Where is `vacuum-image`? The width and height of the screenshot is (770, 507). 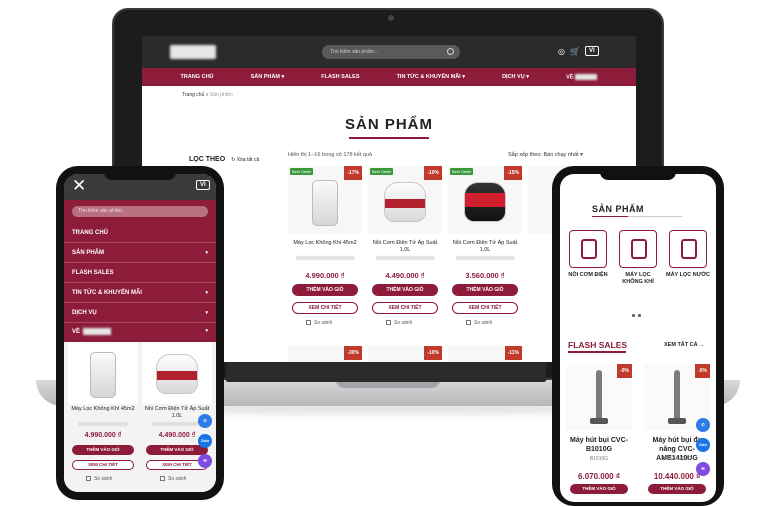 vacuum-image is located at coordinates (599, 397).